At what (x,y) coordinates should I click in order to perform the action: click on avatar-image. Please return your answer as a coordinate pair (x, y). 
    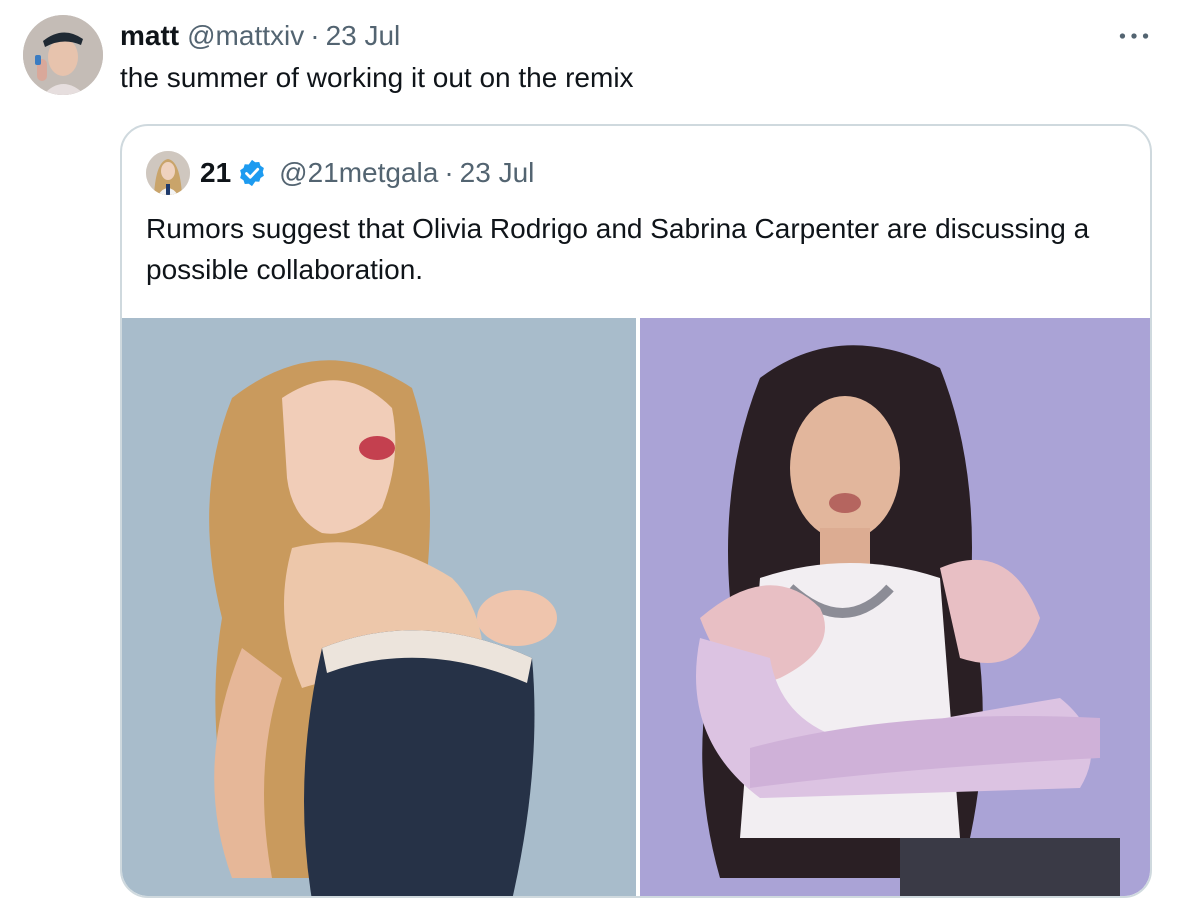
    Looking at the image, I should click on (63, 55).